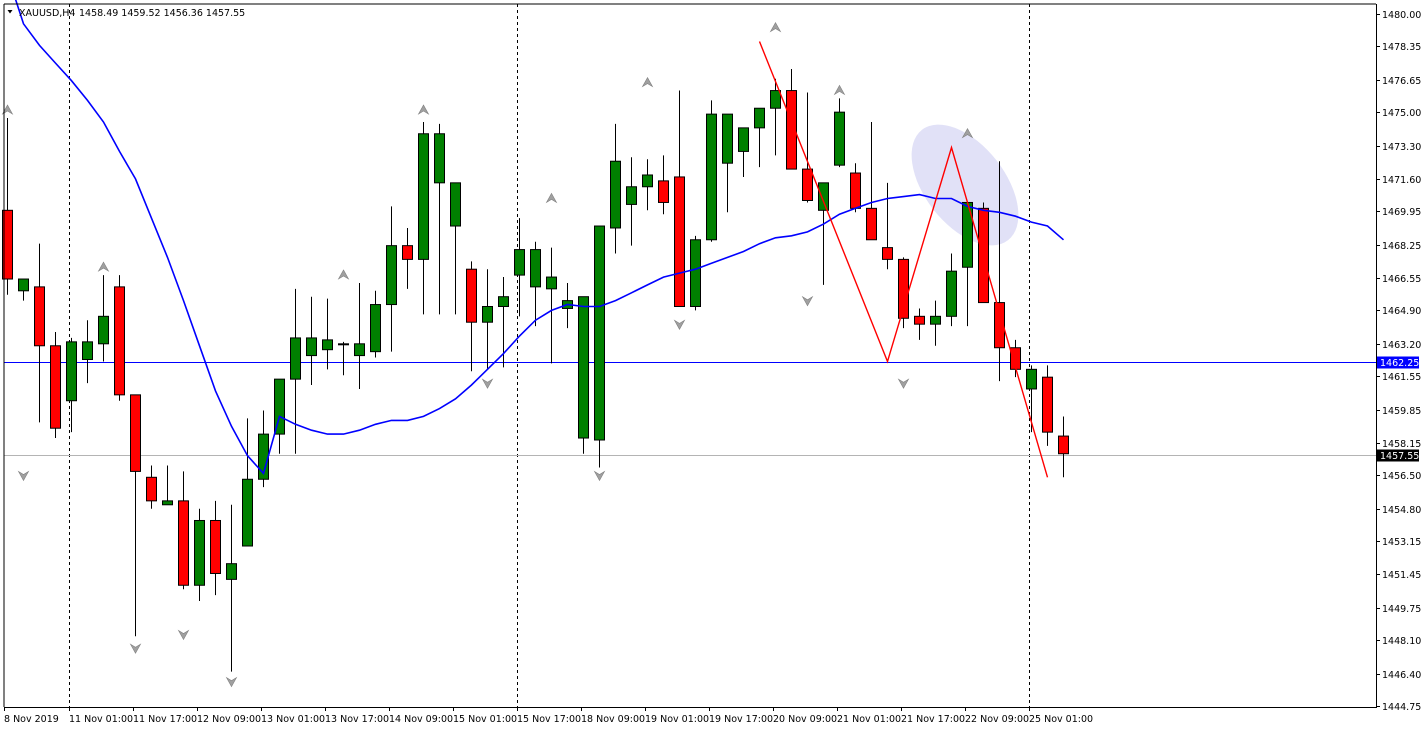  What do you see at coordinates (1401, 113) in the screenshot?
I see `price-tick-label: 1475.00` at bounding box center [1401, 113].